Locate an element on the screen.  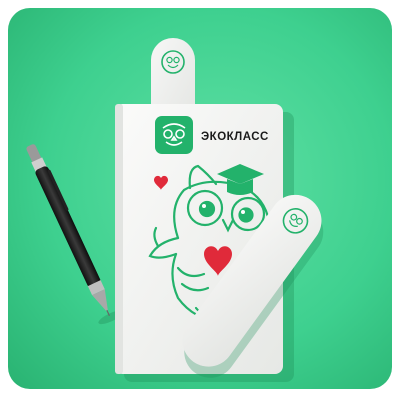
owl-logo-icon is located at coordinates (174, 135).